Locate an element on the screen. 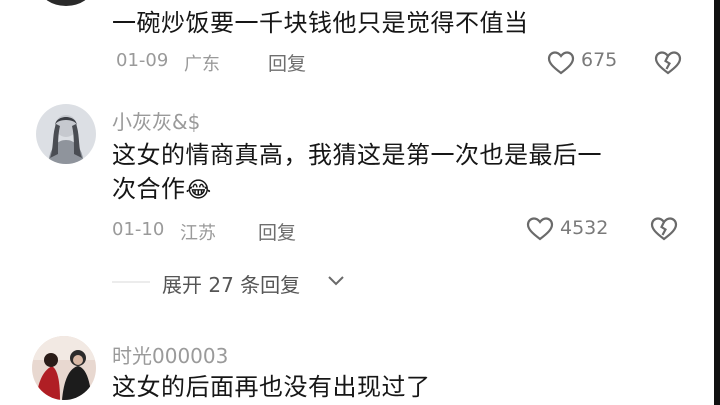  edge-strip is located at coordinates (717, 202).